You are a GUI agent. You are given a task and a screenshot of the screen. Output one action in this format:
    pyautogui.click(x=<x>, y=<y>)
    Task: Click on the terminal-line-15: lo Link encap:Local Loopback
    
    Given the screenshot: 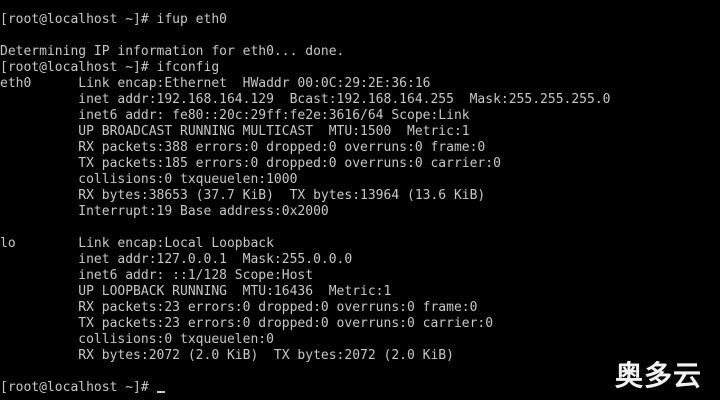 What is the action you would take?
    pyautogui.click(x=137, y=243)
    